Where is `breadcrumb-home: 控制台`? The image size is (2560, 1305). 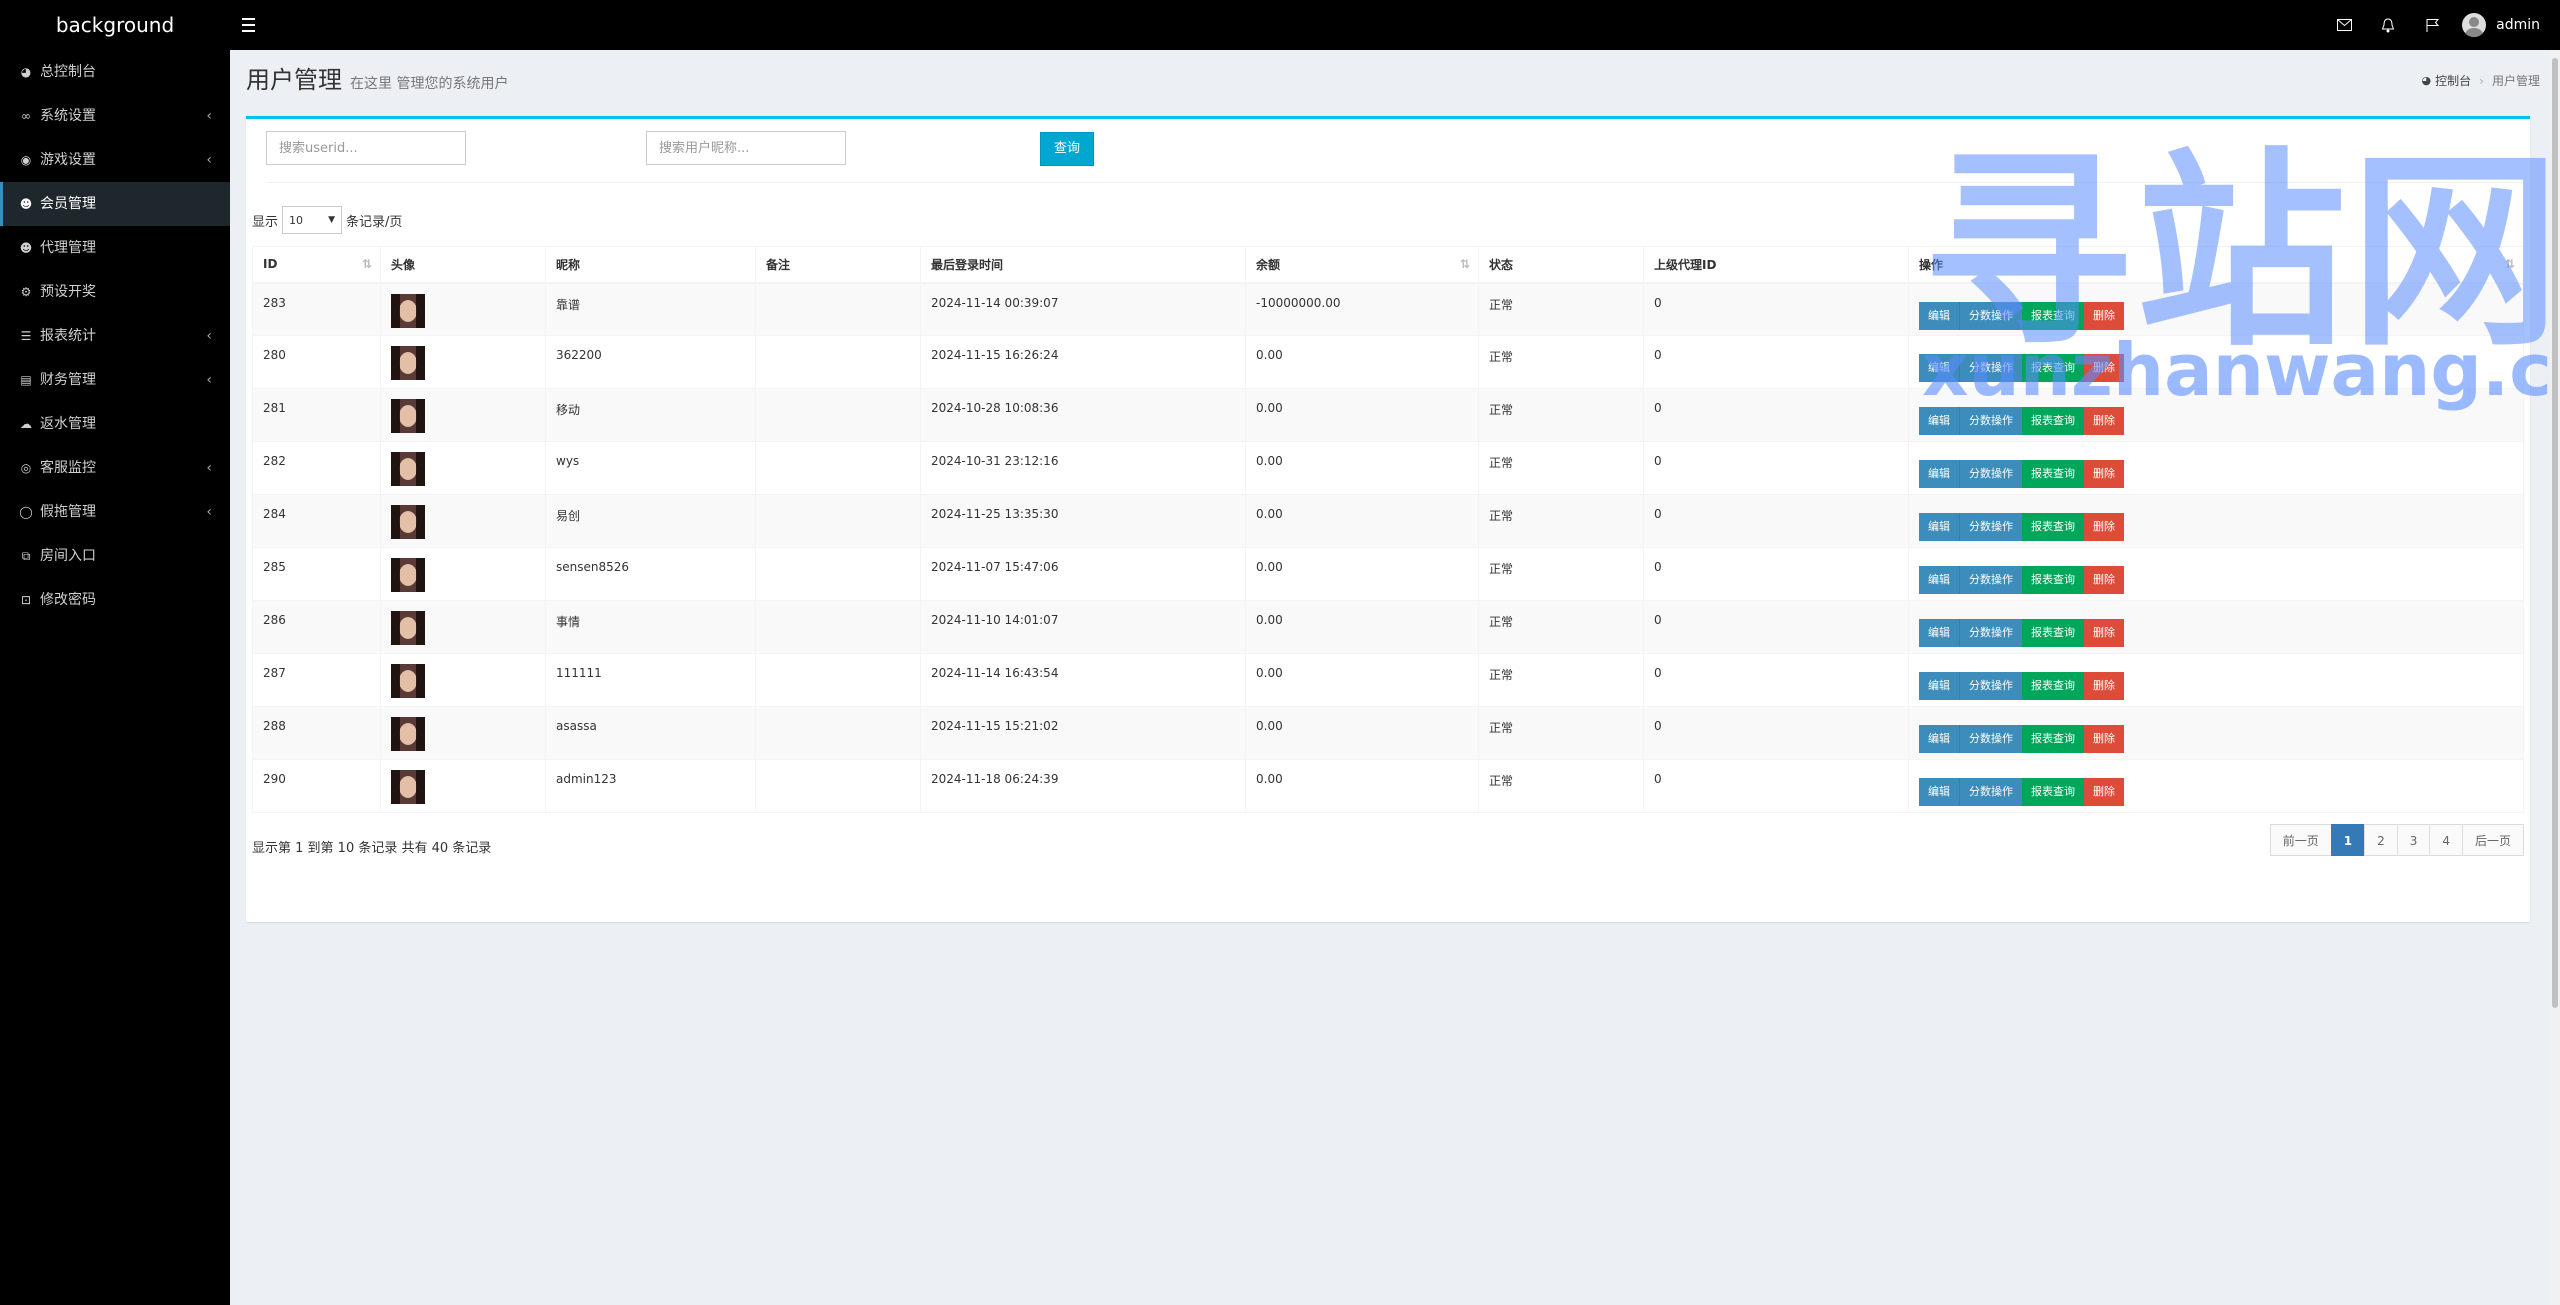
breadcrumb-home: 控制台 is located at coordinates (2453, 80).